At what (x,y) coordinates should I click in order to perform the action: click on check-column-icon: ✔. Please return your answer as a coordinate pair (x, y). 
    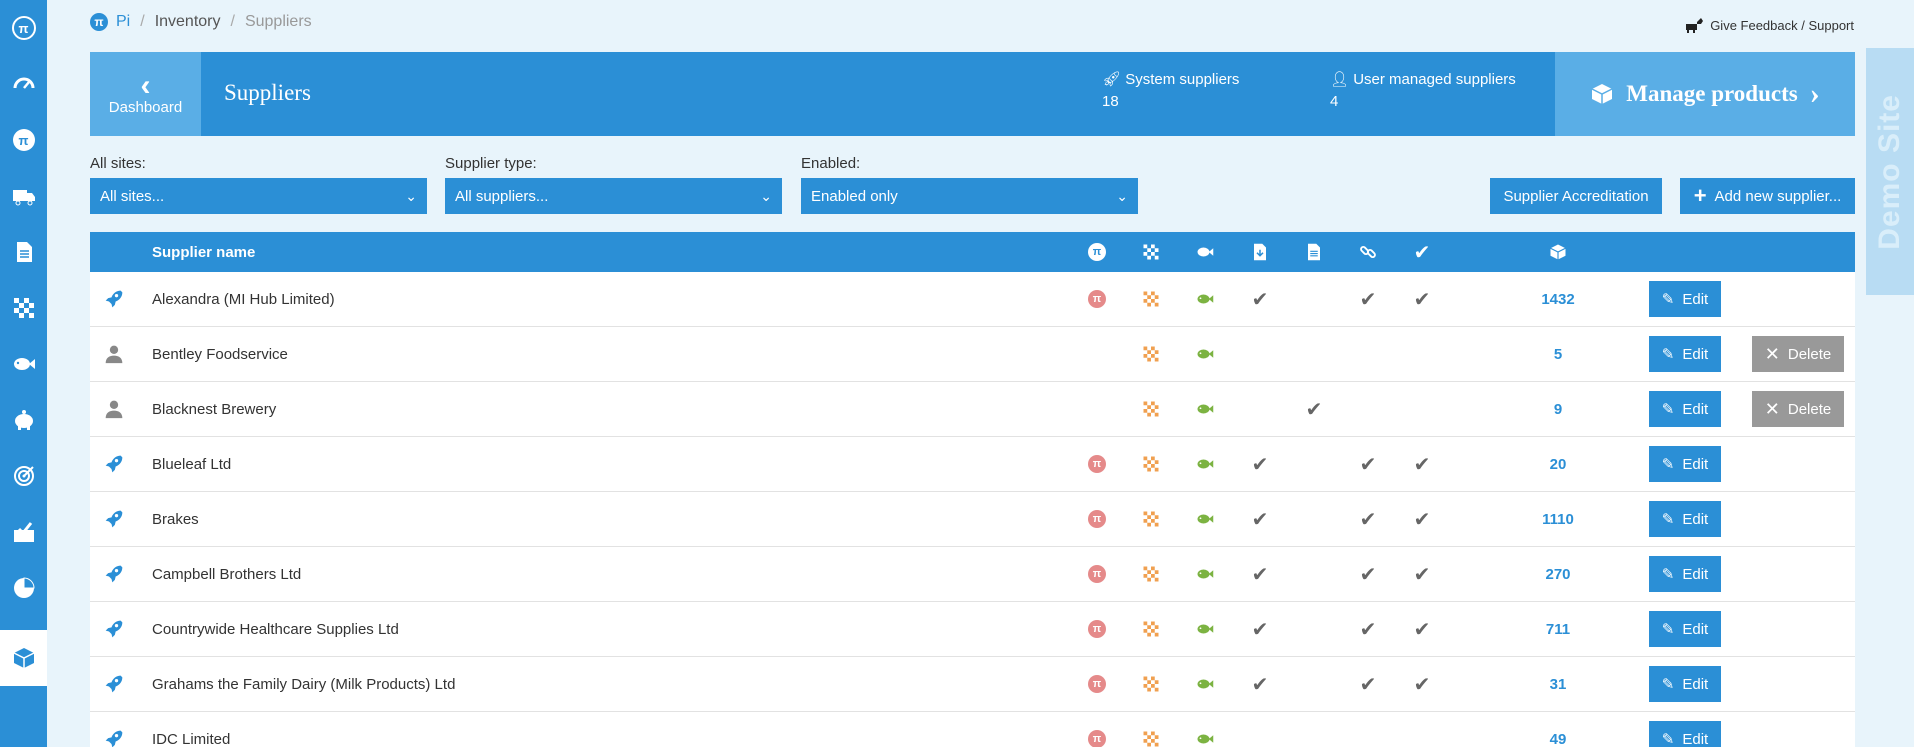
    Looking at the image, I should click on (1422, 252).